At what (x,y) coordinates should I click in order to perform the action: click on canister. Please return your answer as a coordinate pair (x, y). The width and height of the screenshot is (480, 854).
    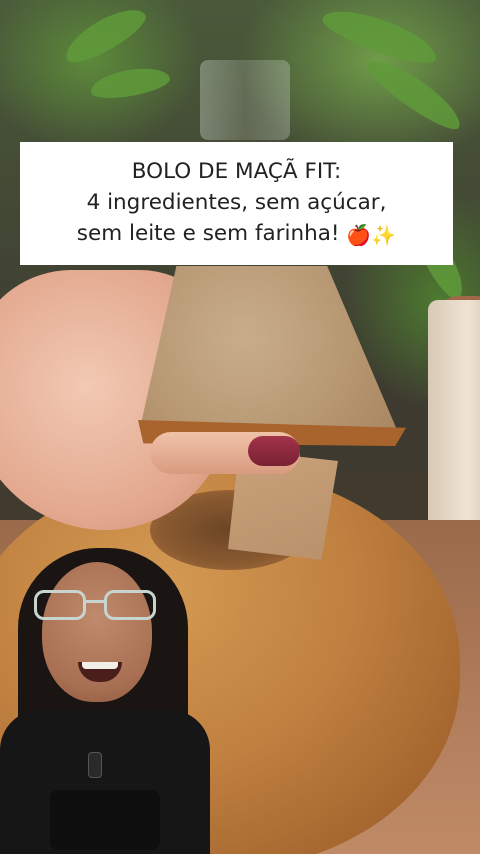
    Looking at the image, I should click on (454, 415).